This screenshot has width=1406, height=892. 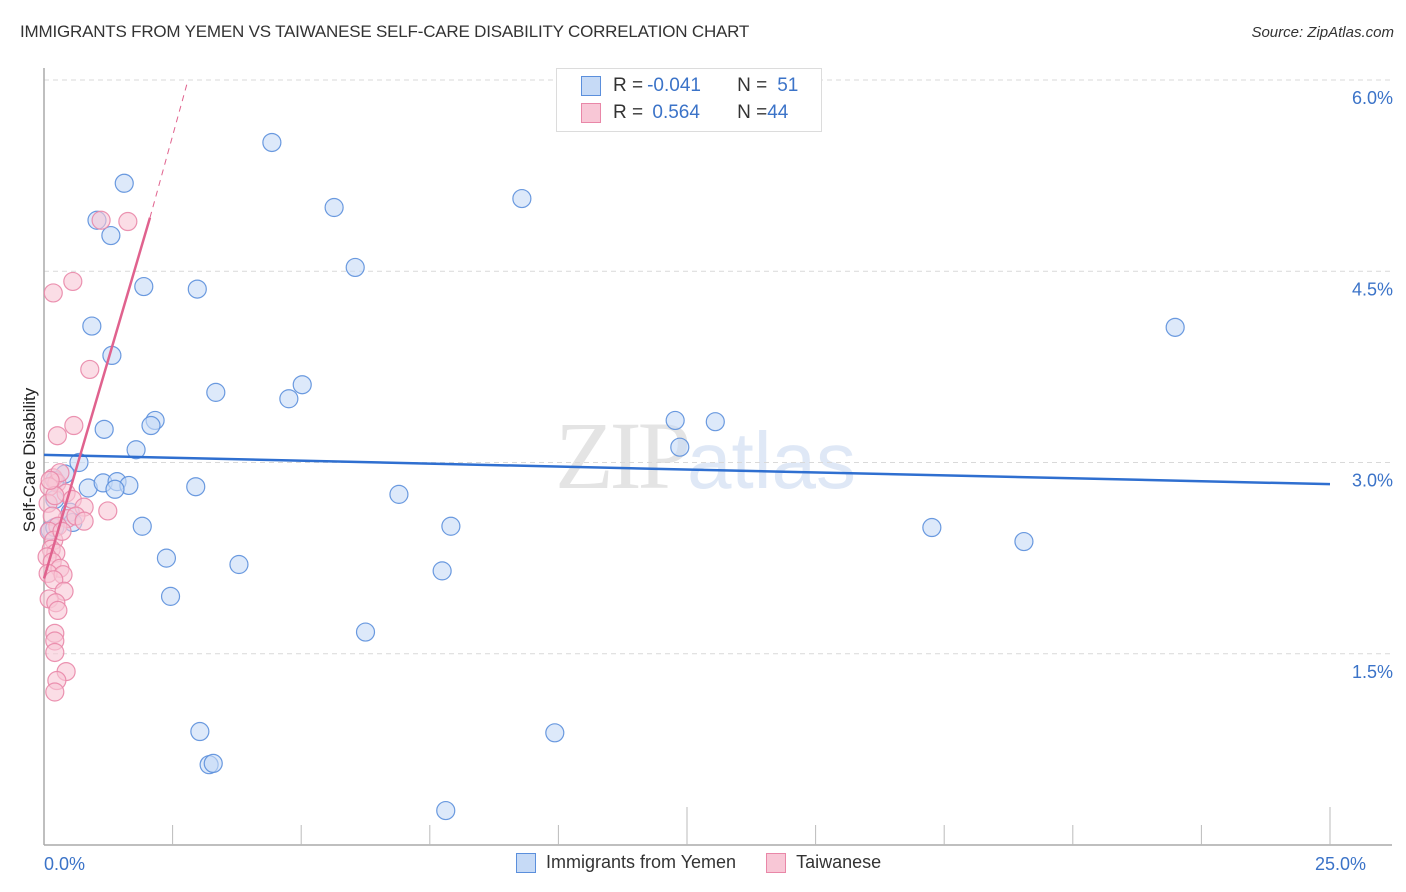 What do you see at coordinates (687, 469) in the screenshot?
I see `yemen-trend-line` at bounding box center [687, 469].